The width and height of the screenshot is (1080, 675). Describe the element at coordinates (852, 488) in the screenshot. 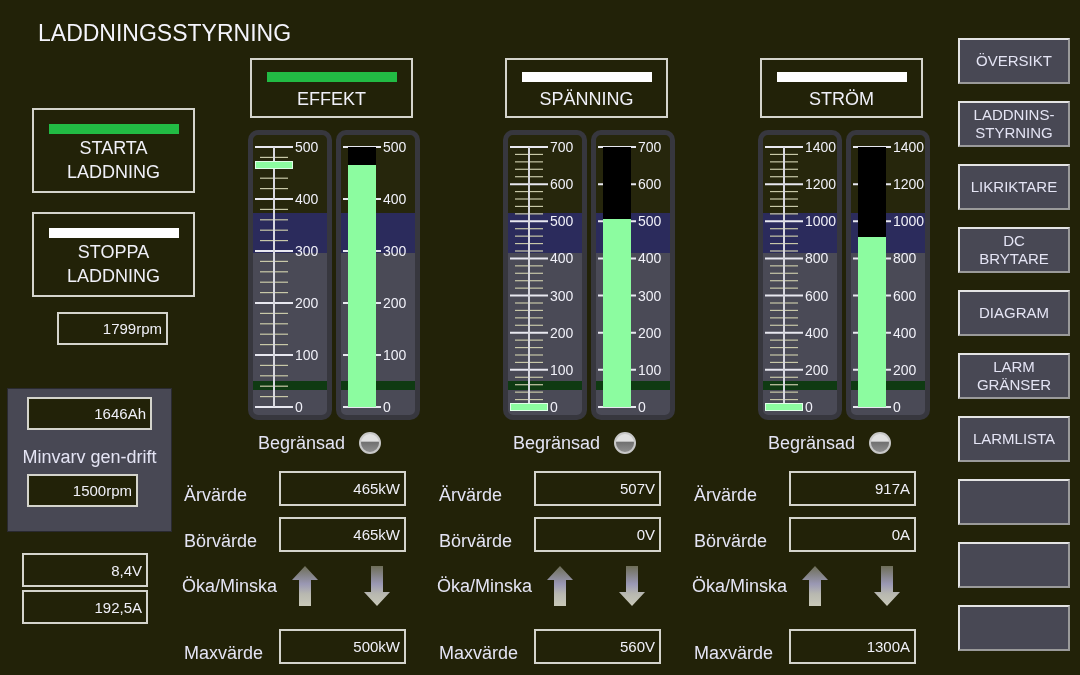

I see `value-display: 917A` at that location.